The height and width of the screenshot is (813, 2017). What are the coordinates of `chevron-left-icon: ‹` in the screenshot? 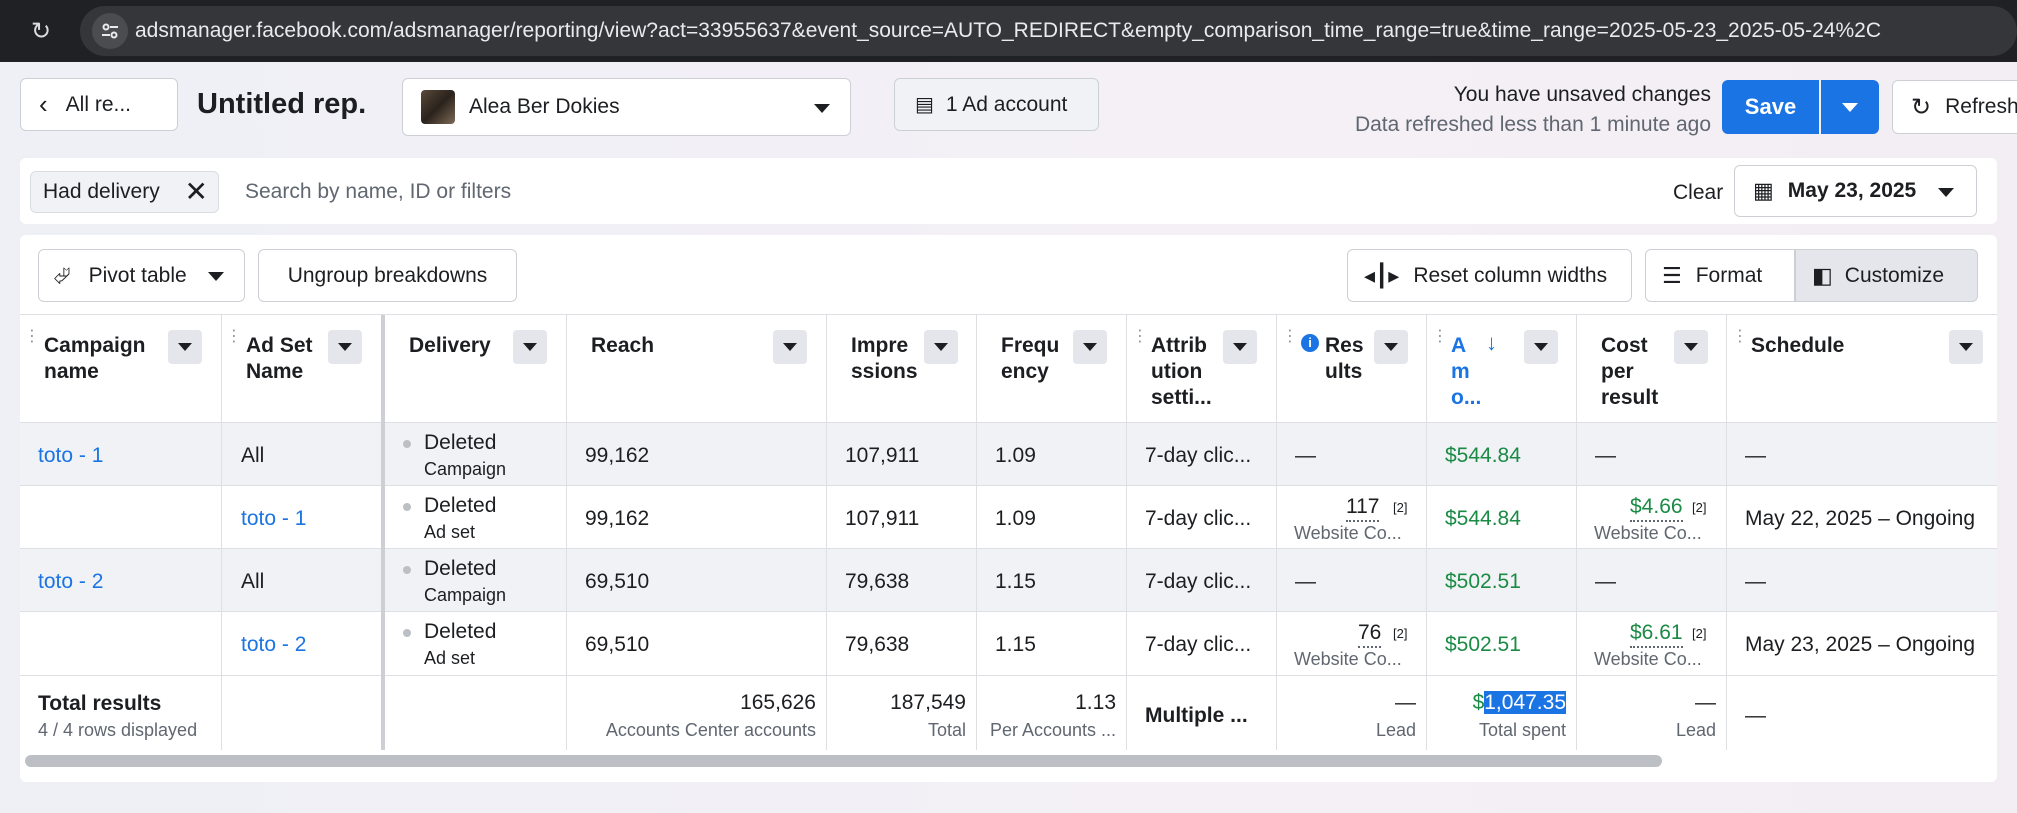 It's located at (43, 104).